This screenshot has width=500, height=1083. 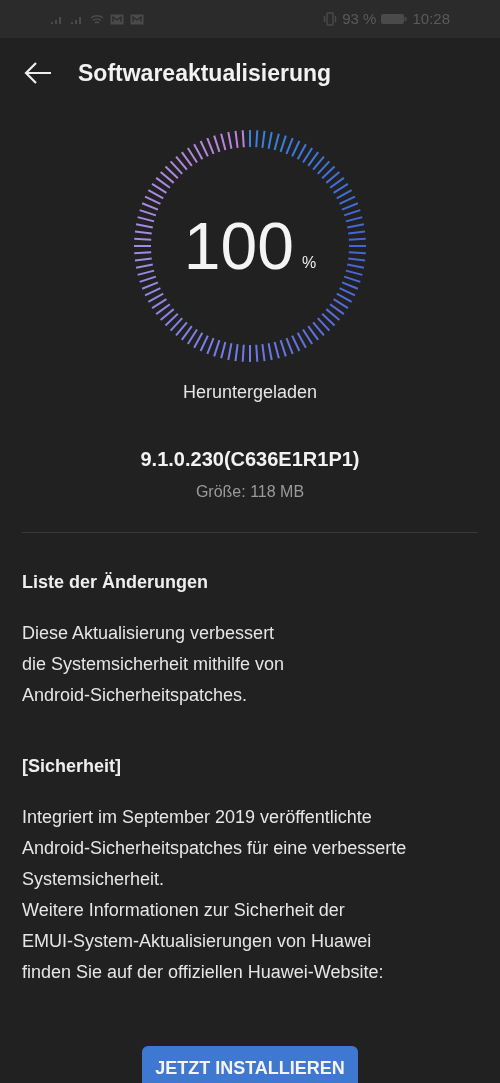 What do you see at coordinates (154, 664) in the screenshot?
I see `changelog-text: Diese Aktualisierung verbessert die Systemsicherheit mithilfe von Android-Sicherheitspatches.` at bounding box center [154, 664].